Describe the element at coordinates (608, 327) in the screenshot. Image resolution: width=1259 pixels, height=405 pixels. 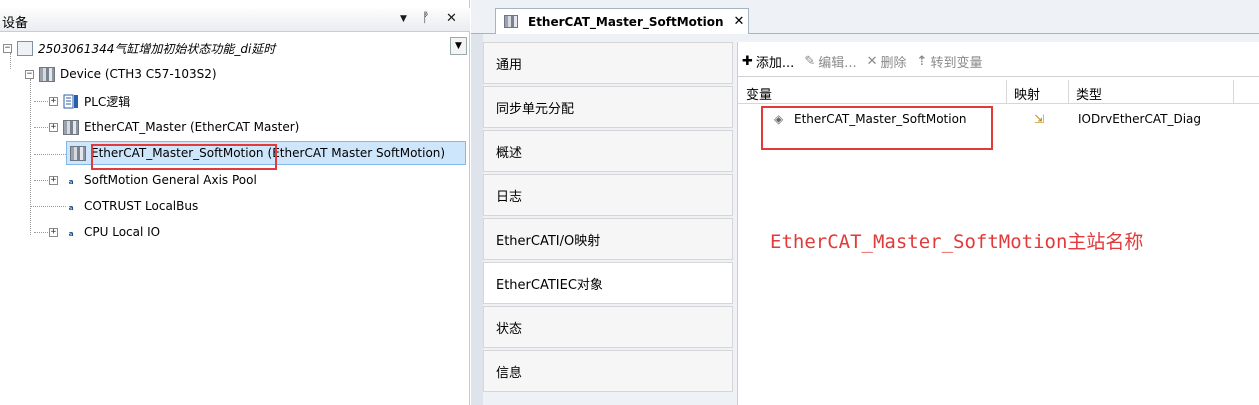
I see `nav-status: 状态` at that location.